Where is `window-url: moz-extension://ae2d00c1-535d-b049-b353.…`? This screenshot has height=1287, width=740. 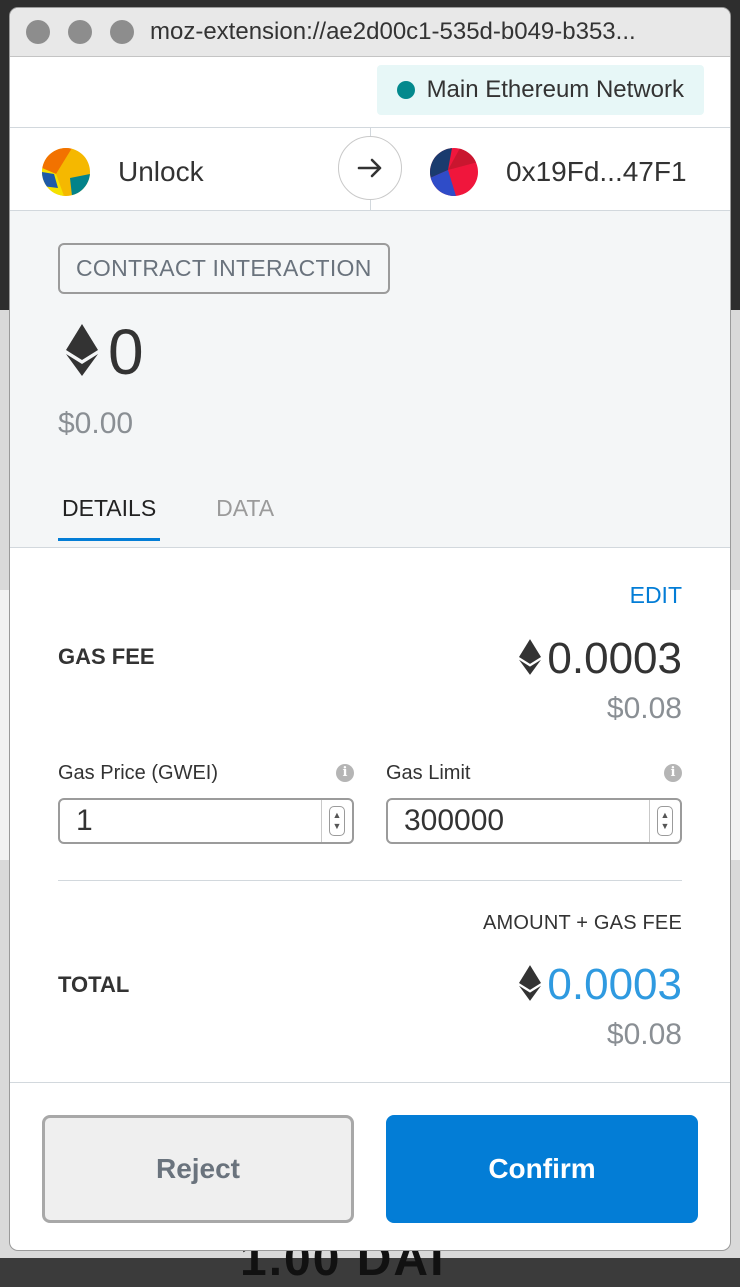
window-url: moz-extension://ae2d00c1-535d-b049-b353.… is located at coordinates (393, 31).